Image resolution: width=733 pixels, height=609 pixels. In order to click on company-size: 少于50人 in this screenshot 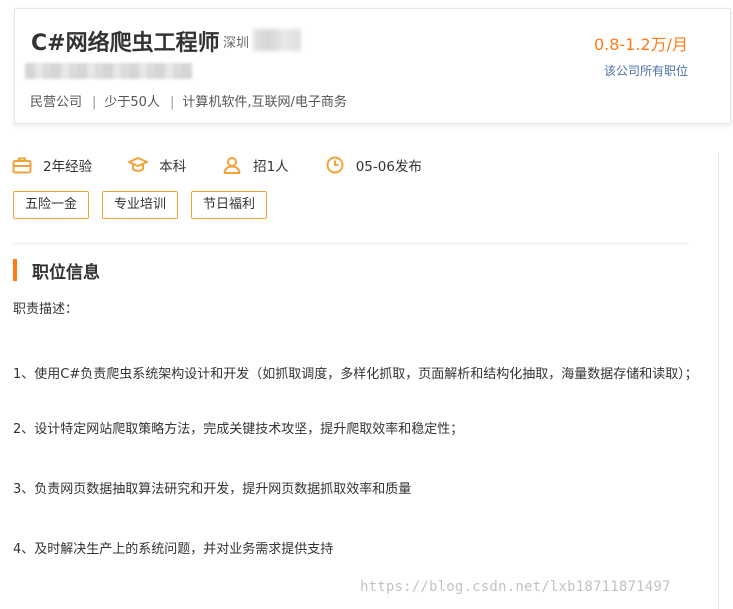, I will do `click(132, 102)`.